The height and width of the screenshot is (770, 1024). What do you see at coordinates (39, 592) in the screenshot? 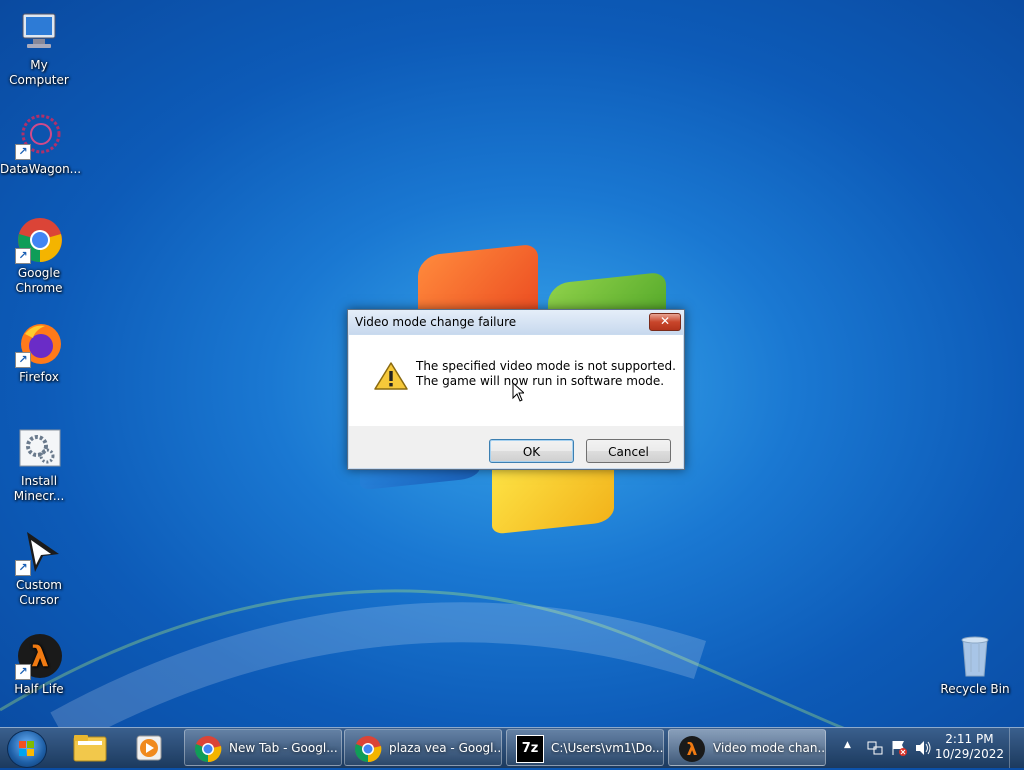
I see `desktop-icon-label: Custom Cursor` at bounding box center [39, 592].